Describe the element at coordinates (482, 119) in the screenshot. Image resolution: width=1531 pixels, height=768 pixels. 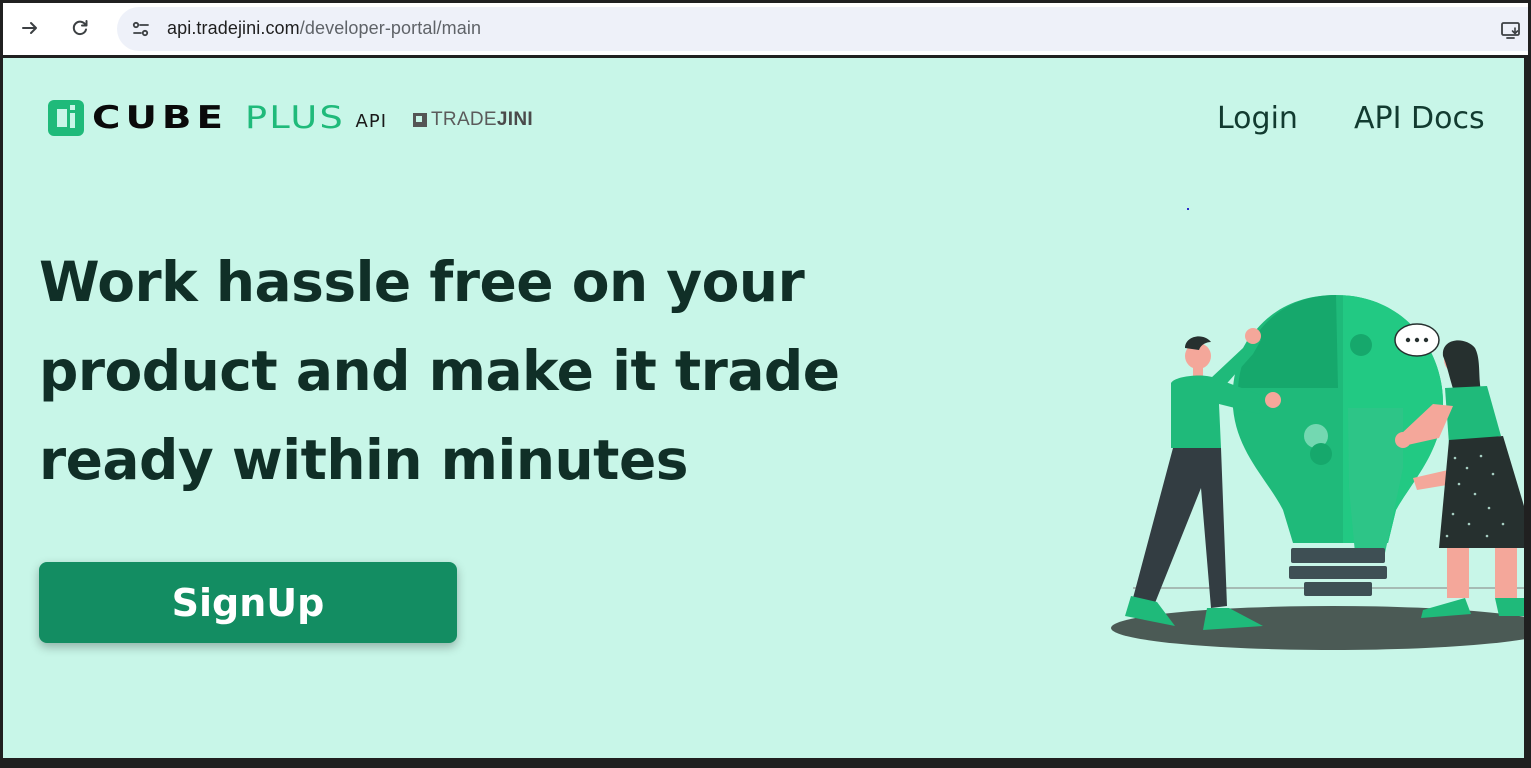
I see `tradejini-text: TRADEJINI` at that location.